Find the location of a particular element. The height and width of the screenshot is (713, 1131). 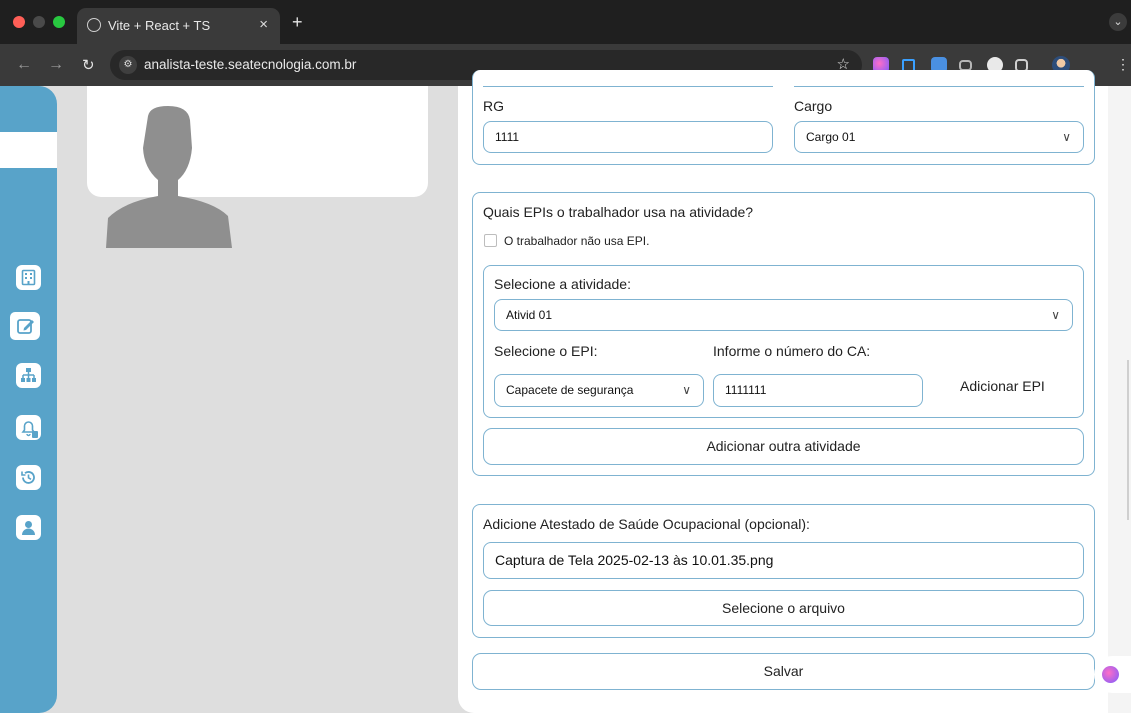

sidebar-item-notifications is located at coordinates (28, 427).